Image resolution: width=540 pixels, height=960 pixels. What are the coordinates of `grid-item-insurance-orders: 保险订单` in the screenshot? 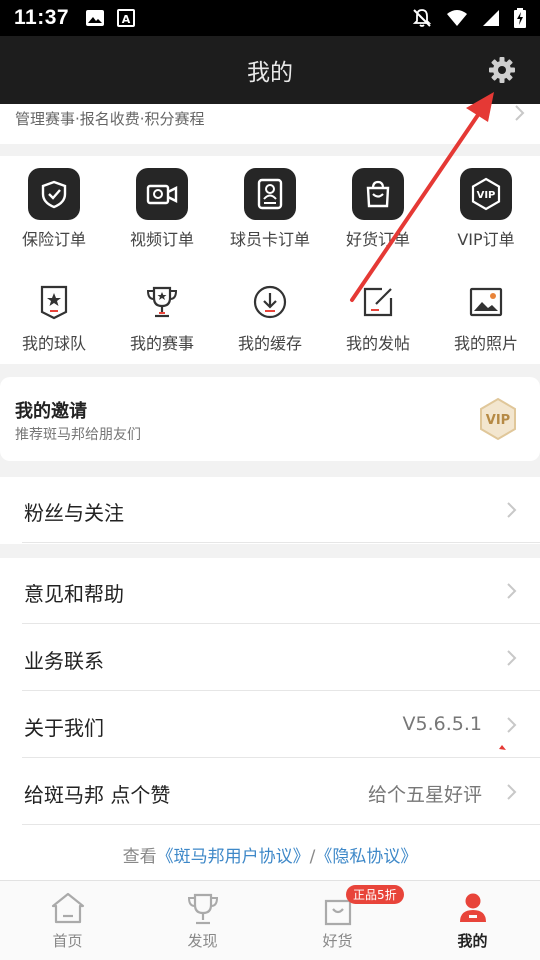 It's located at (54, 206).